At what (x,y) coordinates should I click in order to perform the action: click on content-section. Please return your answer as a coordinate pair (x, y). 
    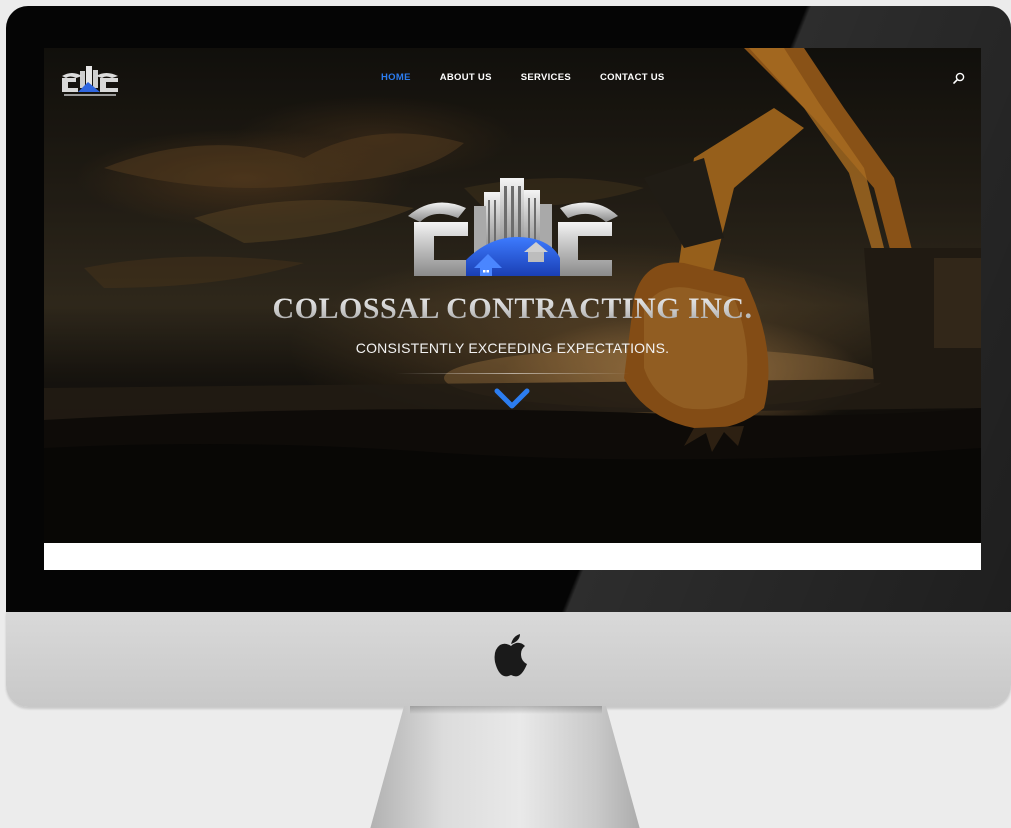
    Looking at the image, I should click on (512, 556).